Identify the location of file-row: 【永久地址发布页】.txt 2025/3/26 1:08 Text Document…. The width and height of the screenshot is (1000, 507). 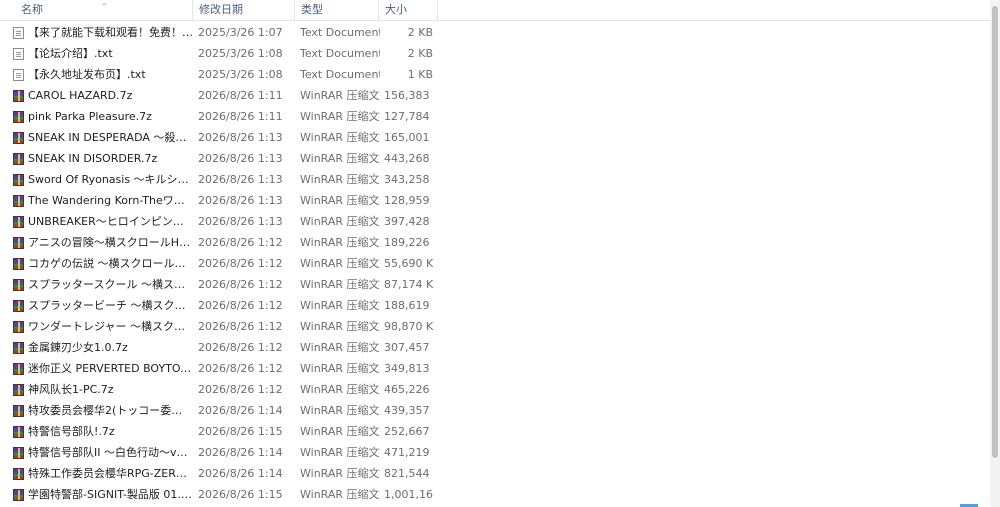
(495, 74).